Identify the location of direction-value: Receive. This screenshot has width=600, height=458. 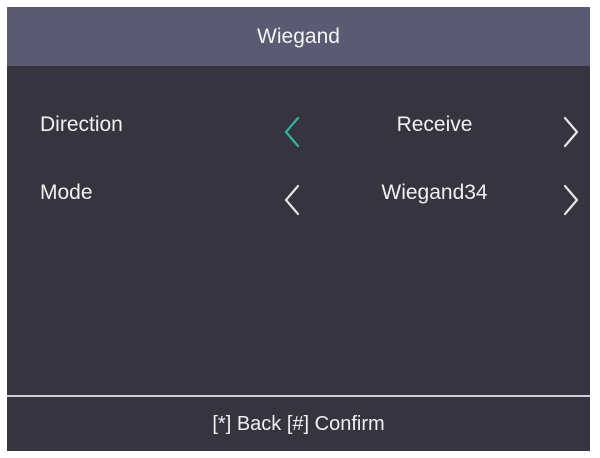
(434, 124).